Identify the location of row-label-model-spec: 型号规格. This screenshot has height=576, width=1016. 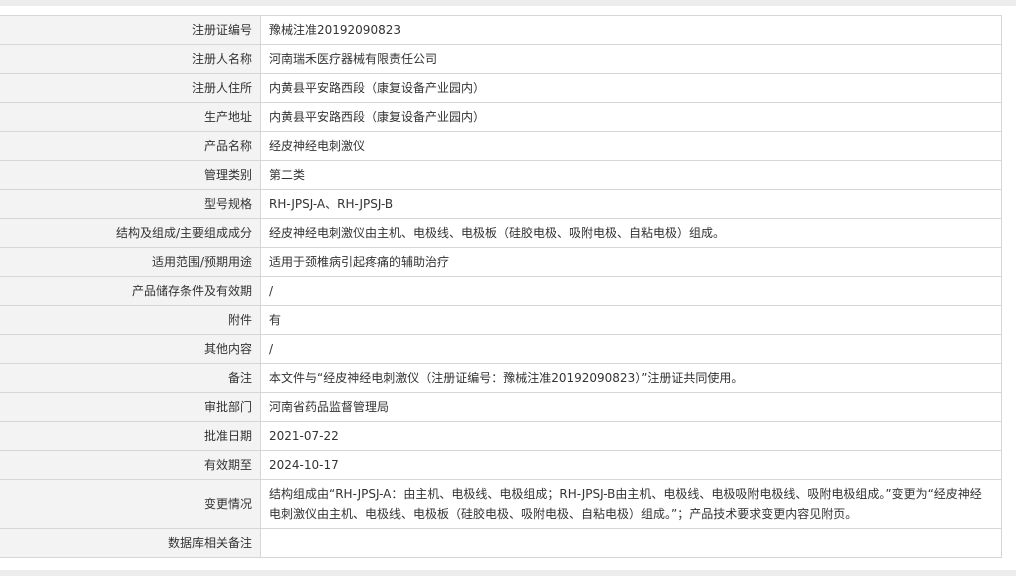
(130, 204).